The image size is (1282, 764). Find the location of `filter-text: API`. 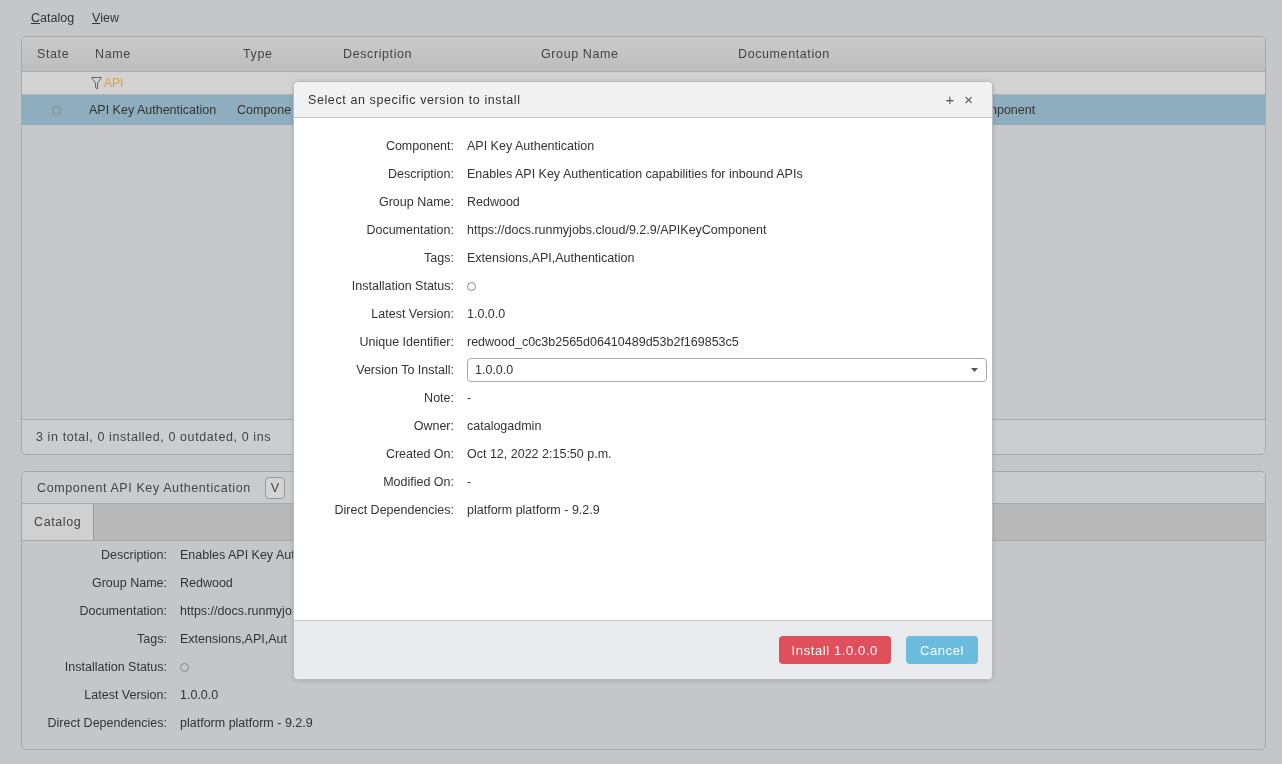

filter-text: API is located at coordinates (114, 83).